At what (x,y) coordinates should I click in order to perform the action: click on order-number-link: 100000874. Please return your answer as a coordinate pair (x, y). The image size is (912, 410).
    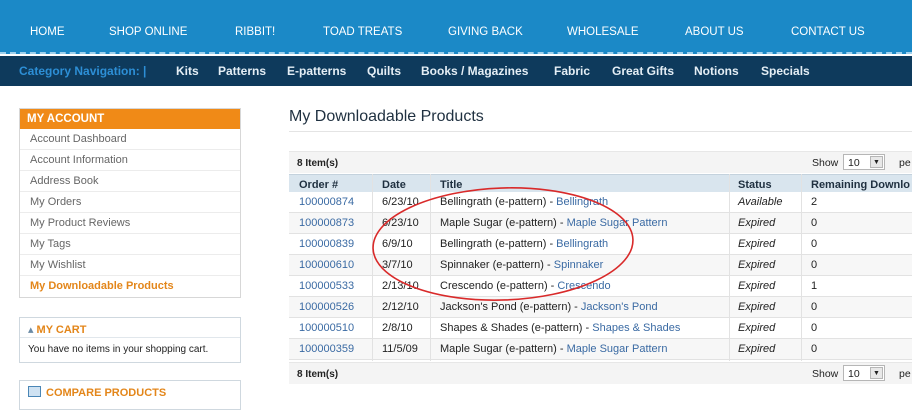
    Looking at the image, I should click on (326, 202).